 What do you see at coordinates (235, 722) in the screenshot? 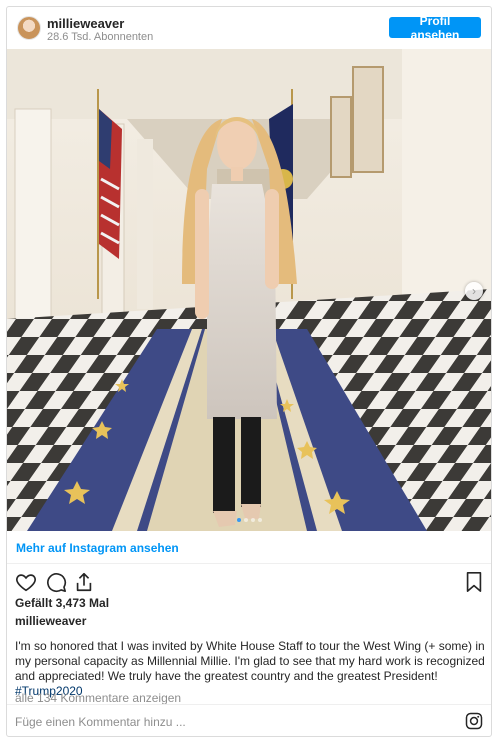
I see `comment-input` at bounding box center [235, 722].